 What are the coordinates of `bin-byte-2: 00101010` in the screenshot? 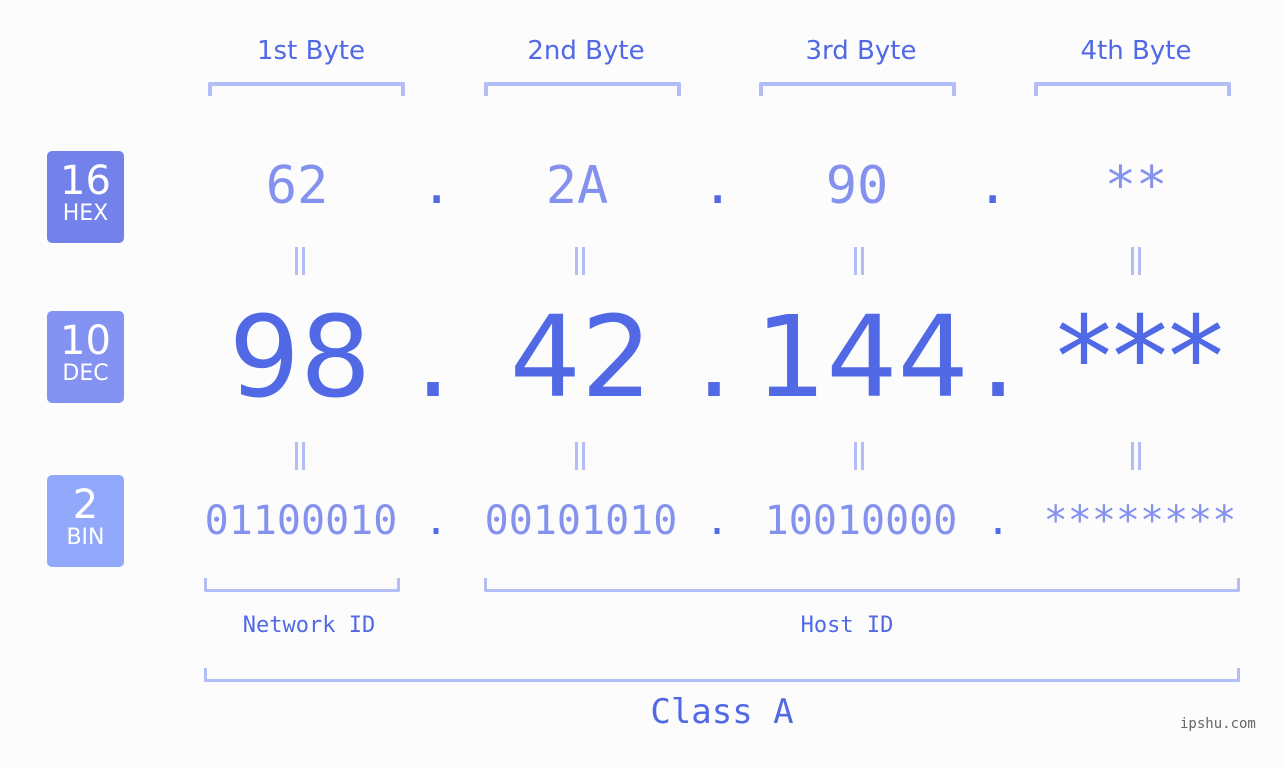 It's located at (581, 521).